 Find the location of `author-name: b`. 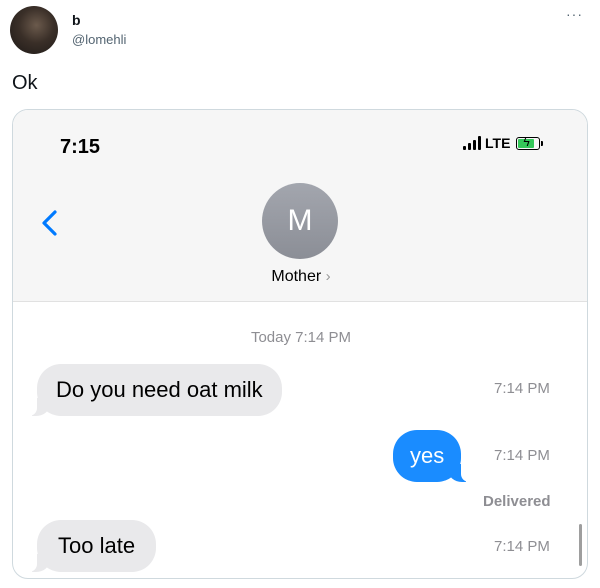

author-name: b is located at coordinates (76, 20).